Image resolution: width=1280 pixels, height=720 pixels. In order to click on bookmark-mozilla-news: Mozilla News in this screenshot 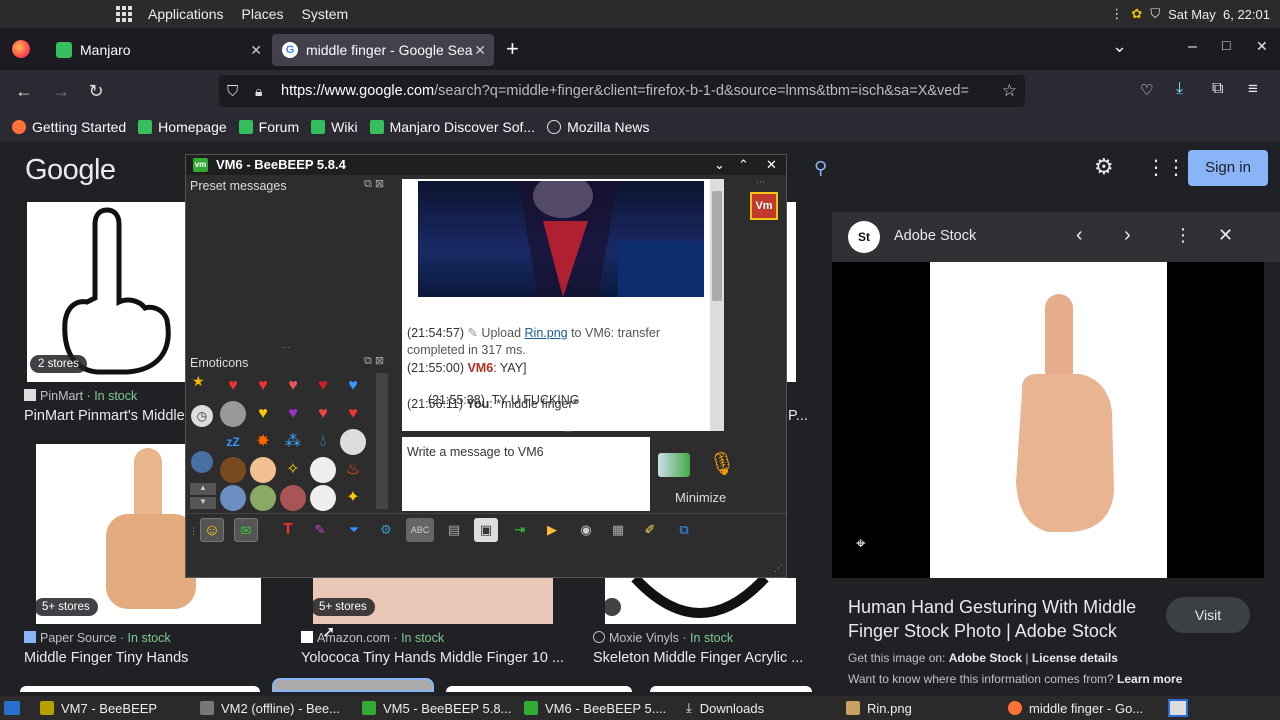, I will do `click(598, 127)`.